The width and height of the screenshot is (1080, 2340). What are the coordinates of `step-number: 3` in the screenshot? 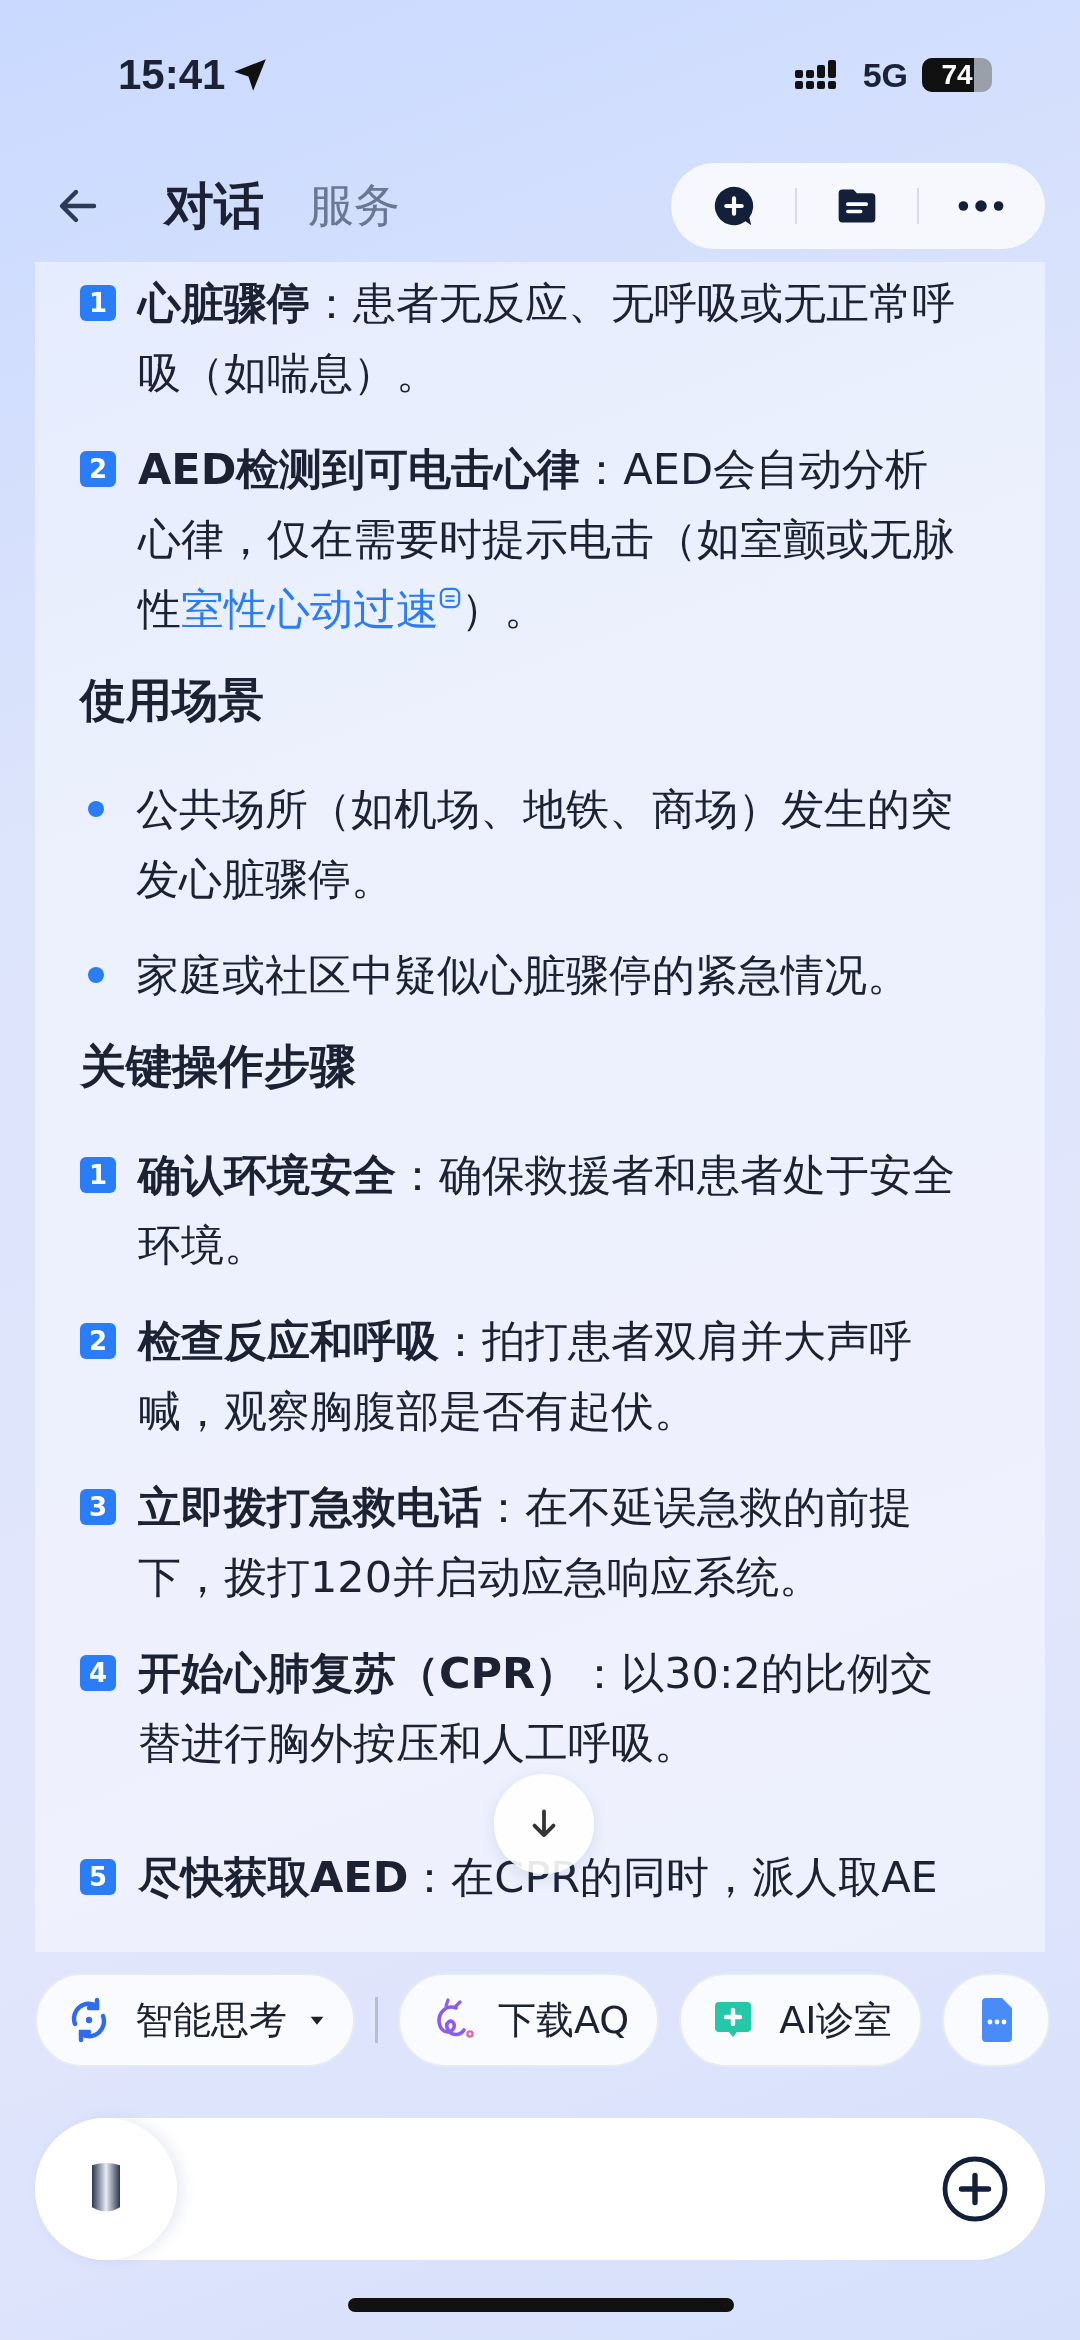 It's located at (98, 1507).